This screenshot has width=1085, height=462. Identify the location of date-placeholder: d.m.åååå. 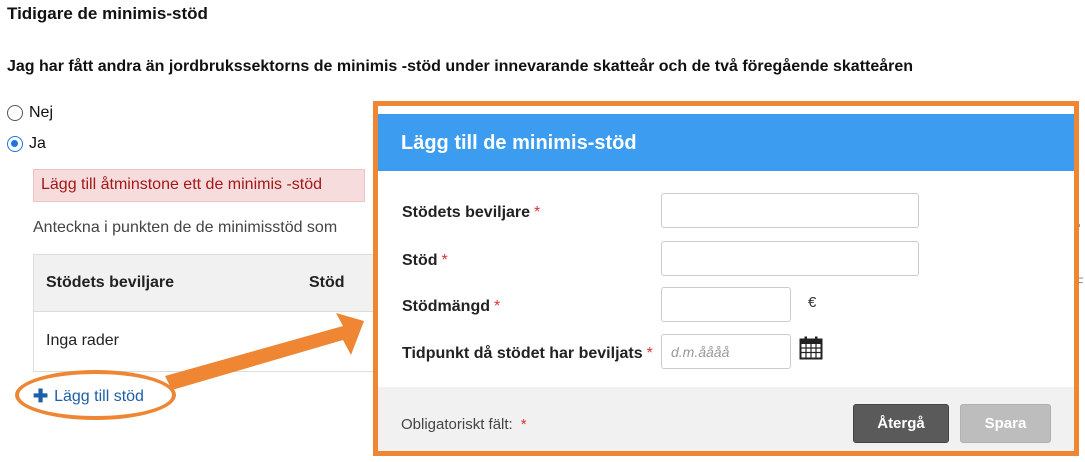
(700, 352).